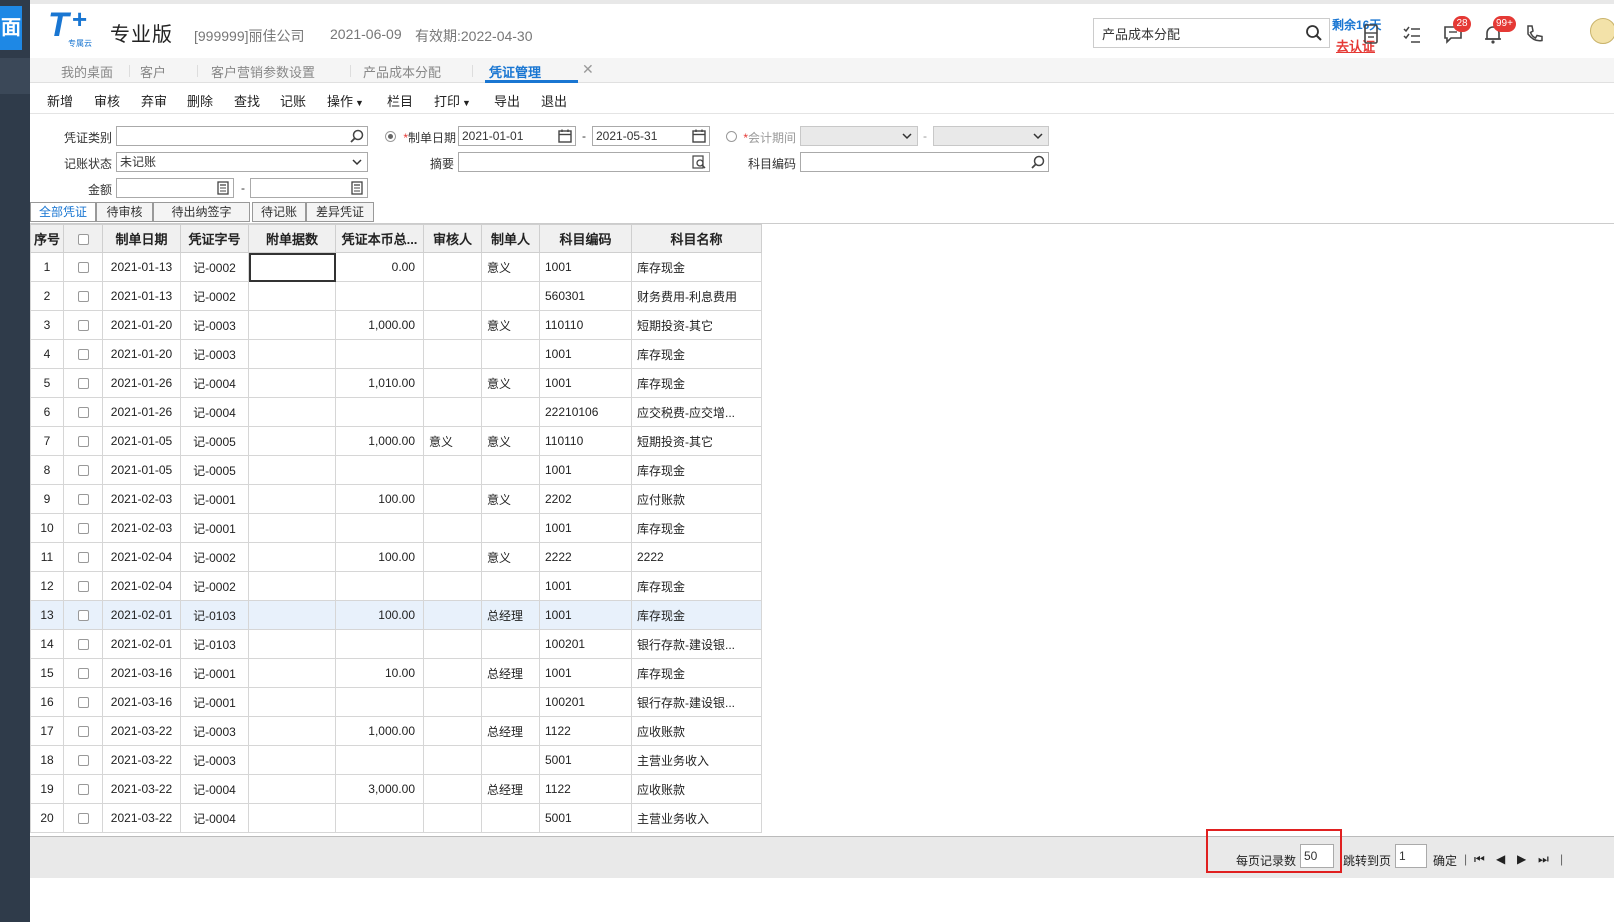 The width and height of the screenshot is (1614, 922). What do you see at coordinates (507, 100) in the screenshot?
I see `export-button: 导出` at bounding box center [507, 100].